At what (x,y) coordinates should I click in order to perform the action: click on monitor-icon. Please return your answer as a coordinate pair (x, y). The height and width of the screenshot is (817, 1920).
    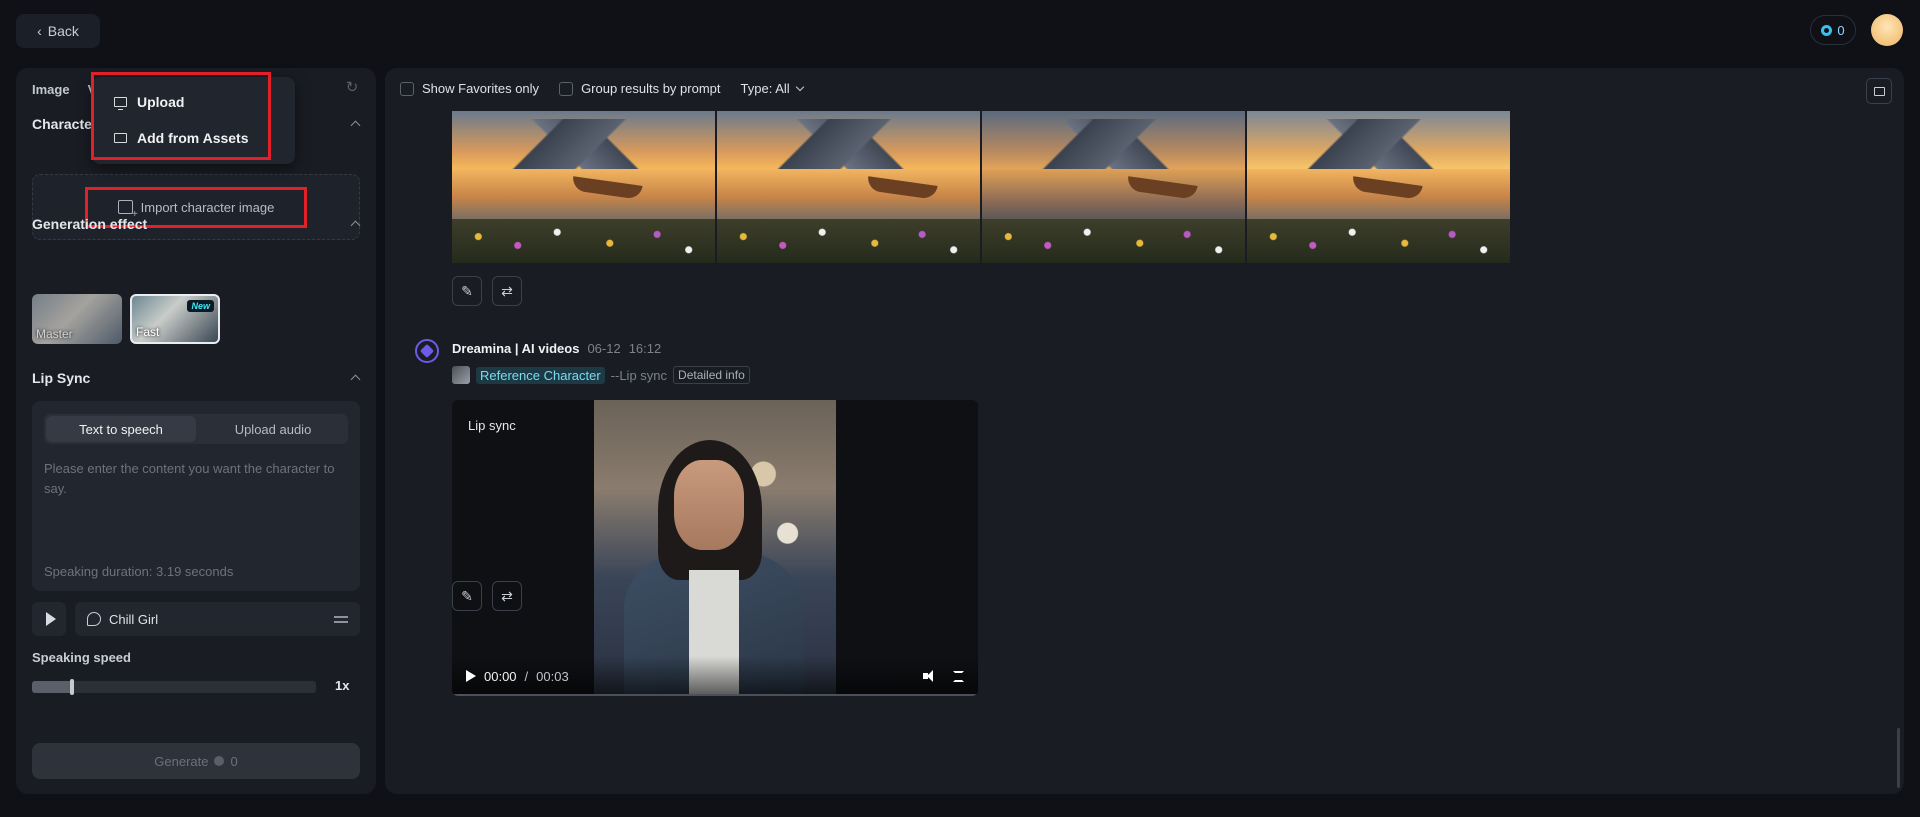
    Looking at the image, I should click on (120, 103).